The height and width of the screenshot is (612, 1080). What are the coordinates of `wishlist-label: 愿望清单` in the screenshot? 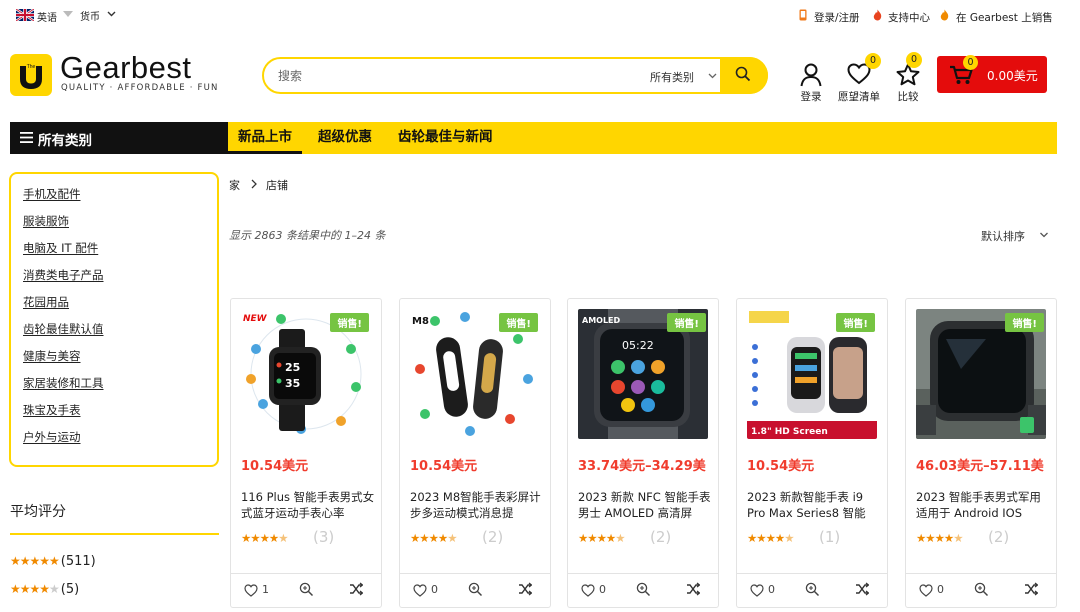 It's located at (859, 97).